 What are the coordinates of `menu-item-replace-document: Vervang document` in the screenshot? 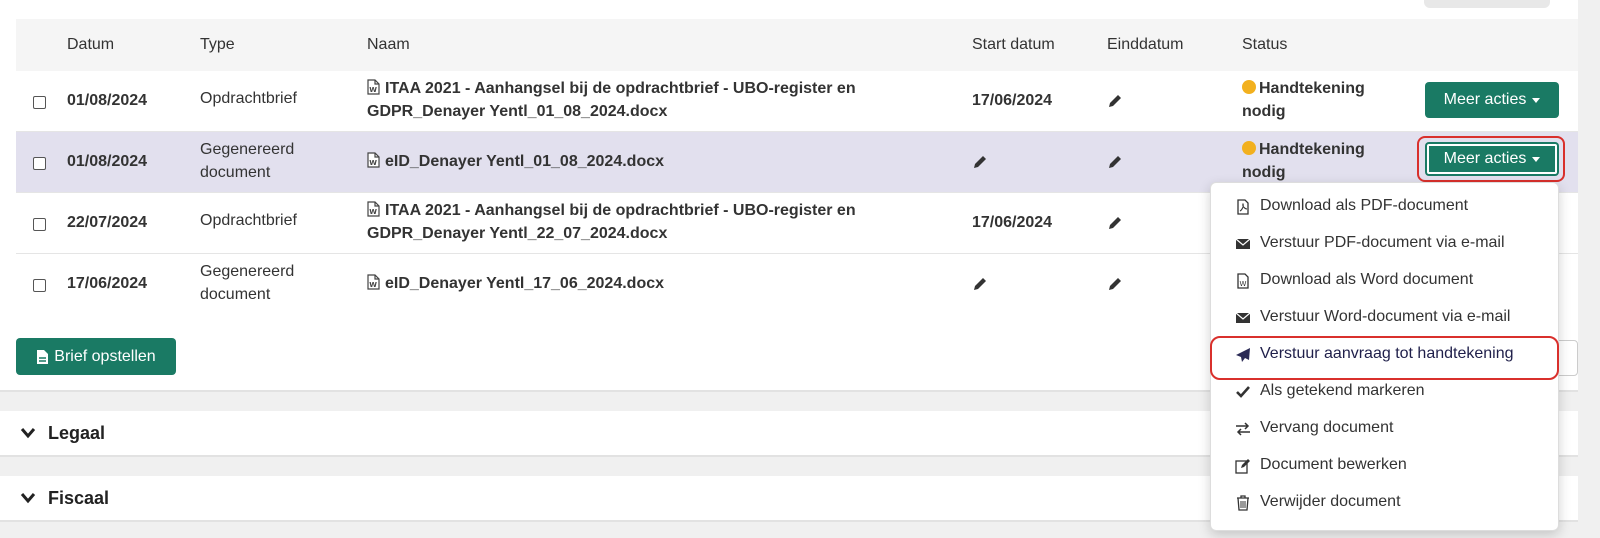 It's located at (1384, 429).